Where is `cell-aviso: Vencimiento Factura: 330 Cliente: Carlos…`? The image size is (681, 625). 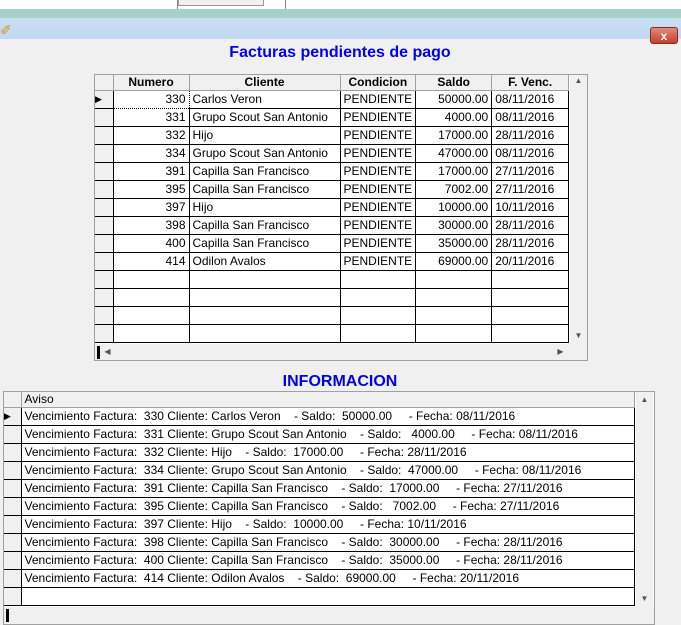
cell-aviso: Vencimiento Factura: 330 Cliente: Carlos… is located at coordinates (328, 416).